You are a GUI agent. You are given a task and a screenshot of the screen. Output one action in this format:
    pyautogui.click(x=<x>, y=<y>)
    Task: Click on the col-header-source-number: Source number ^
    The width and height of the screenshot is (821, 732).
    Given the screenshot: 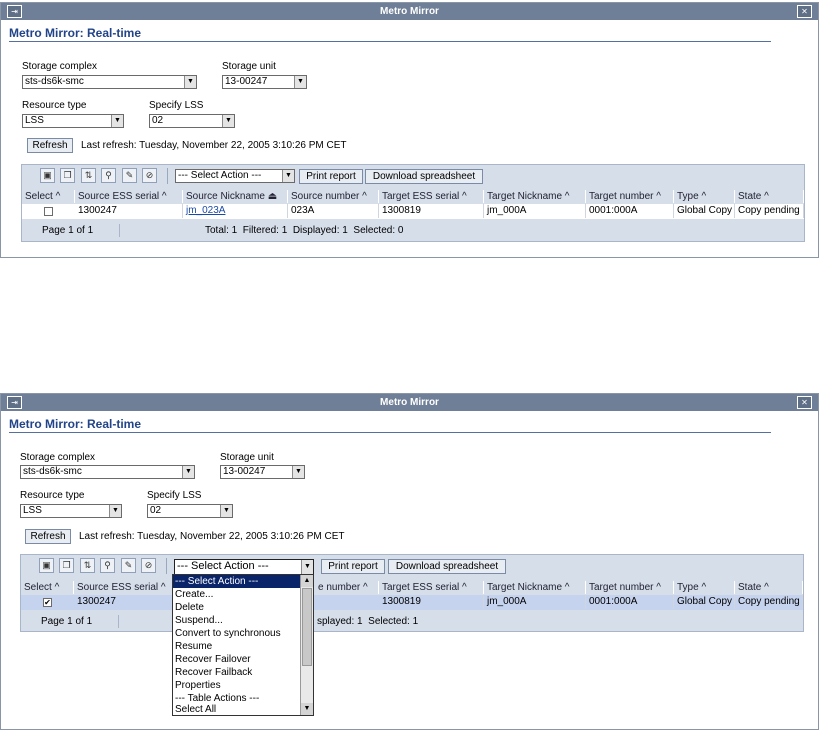 What is the action you would take?
    pyautogui.click(x=333, y=196)
    